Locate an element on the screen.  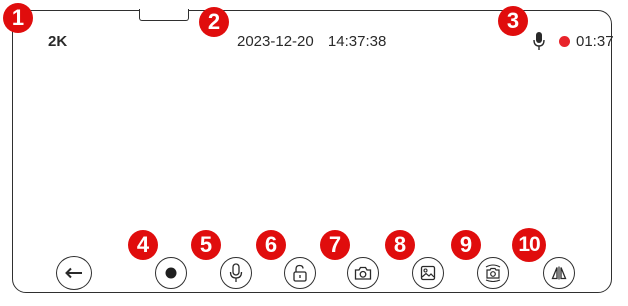
unlock-button is located at coordinates (300, 273).